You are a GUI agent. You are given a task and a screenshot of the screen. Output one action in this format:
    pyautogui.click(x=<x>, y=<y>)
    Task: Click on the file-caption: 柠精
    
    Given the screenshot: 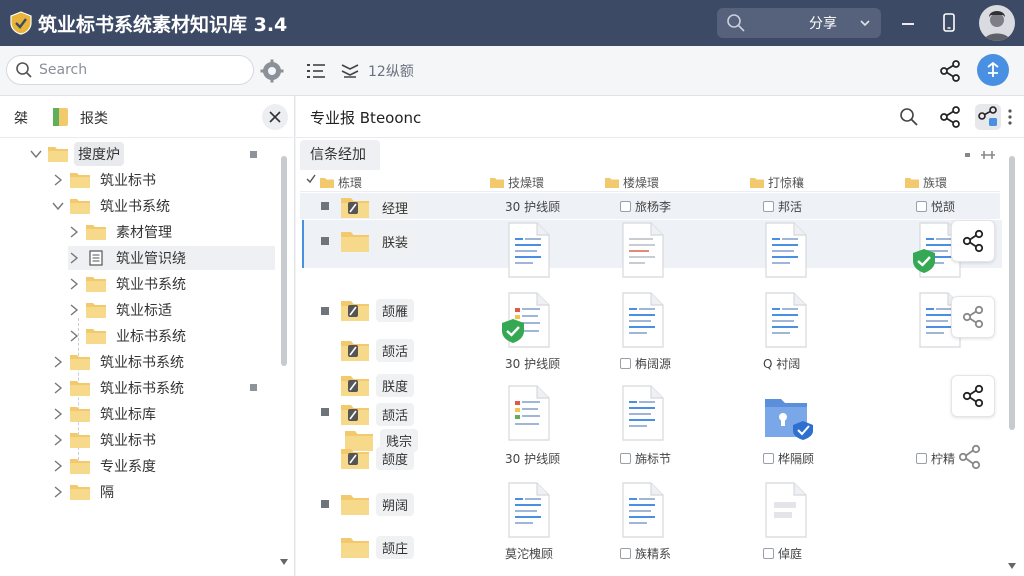 What is the action you would take?
    pyautogui.click(x=935, y=458)
    